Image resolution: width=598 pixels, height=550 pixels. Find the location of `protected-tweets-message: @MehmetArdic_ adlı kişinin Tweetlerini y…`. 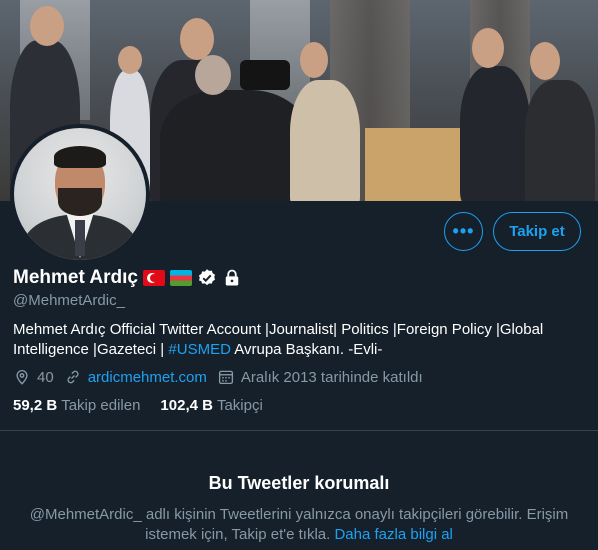

protected-tweets-message: @MehmetArdic_ adlı kişinin Tweetlerini y… is located at coordinates (299, 525).